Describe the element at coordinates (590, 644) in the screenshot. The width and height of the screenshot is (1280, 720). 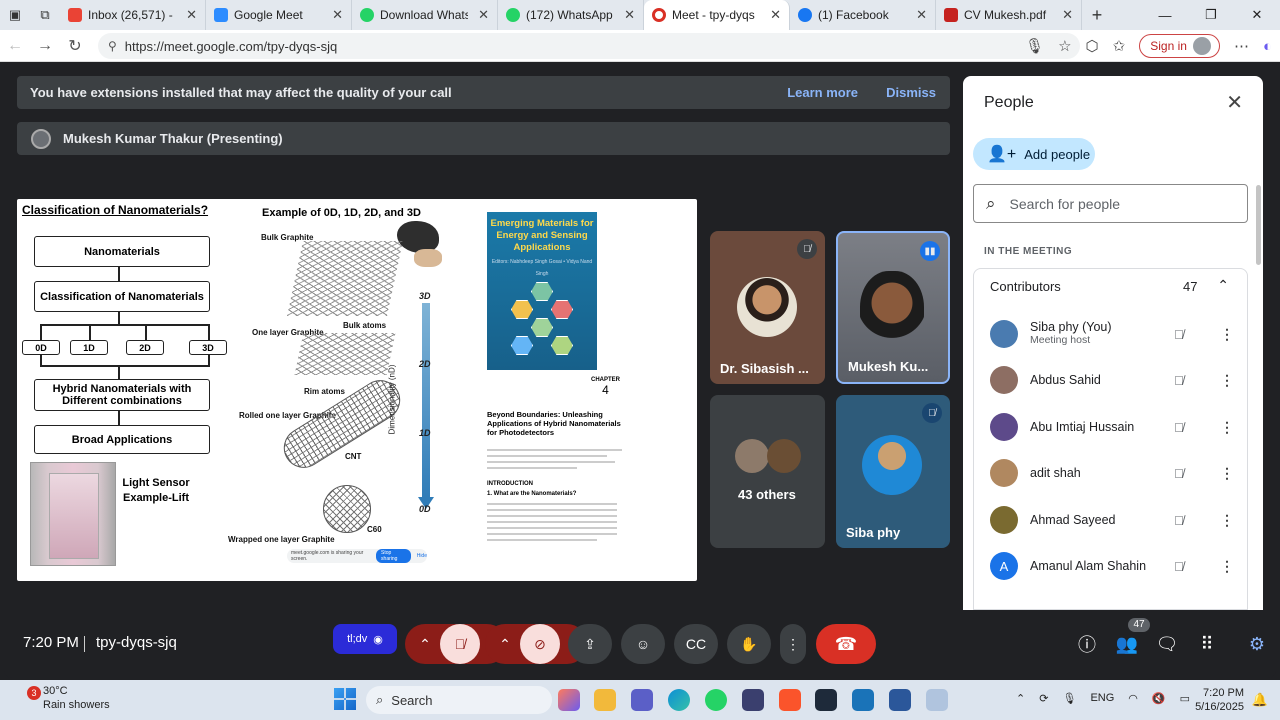
I see `present-screen-button: ⇪` at that location.